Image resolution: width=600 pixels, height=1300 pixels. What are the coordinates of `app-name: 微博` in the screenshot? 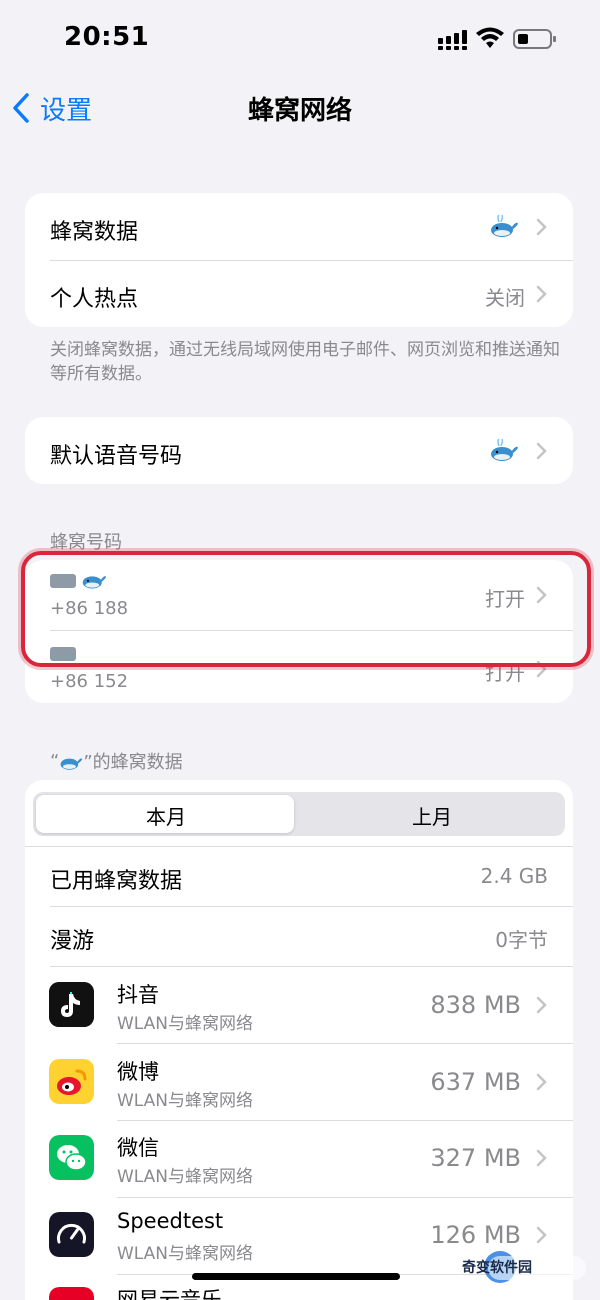 It's located at (138, 1072).